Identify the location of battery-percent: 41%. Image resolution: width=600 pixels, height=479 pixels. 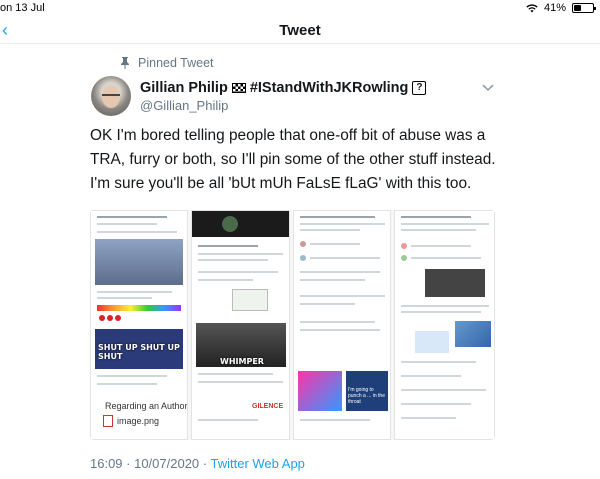
(554, 8).